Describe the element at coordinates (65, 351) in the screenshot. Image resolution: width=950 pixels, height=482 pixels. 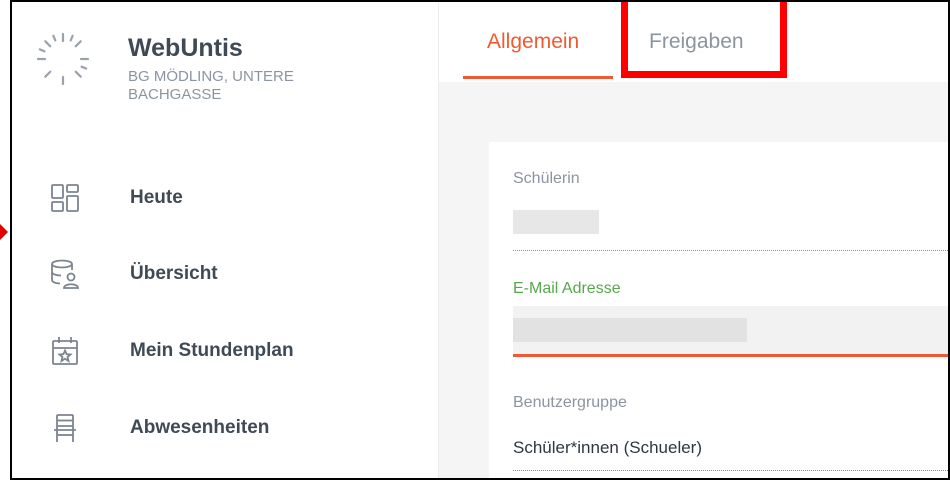
I see `calendar-star-icon` at that location.